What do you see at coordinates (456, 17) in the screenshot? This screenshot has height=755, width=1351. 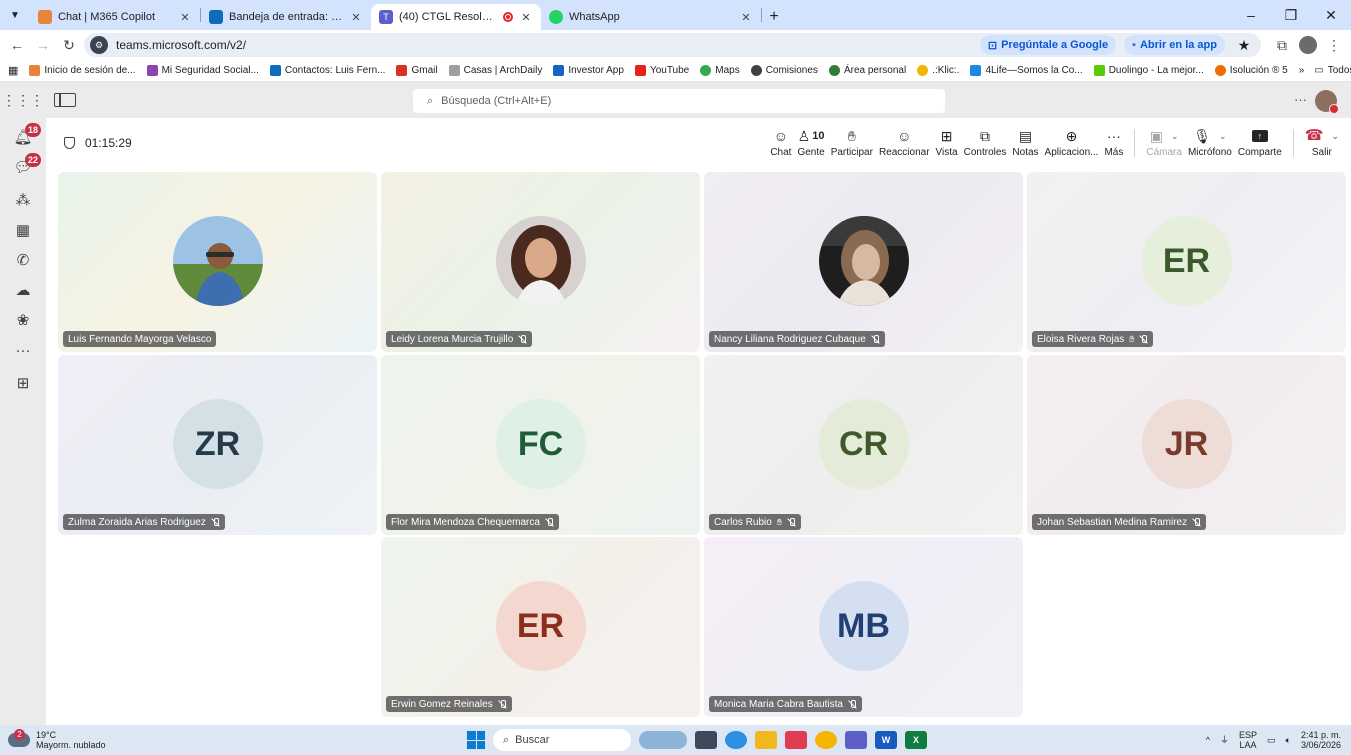 I see `browser-tab-active: T (40) CTGL Resolucion 290 d ✕` at bounding box center [456, 17].